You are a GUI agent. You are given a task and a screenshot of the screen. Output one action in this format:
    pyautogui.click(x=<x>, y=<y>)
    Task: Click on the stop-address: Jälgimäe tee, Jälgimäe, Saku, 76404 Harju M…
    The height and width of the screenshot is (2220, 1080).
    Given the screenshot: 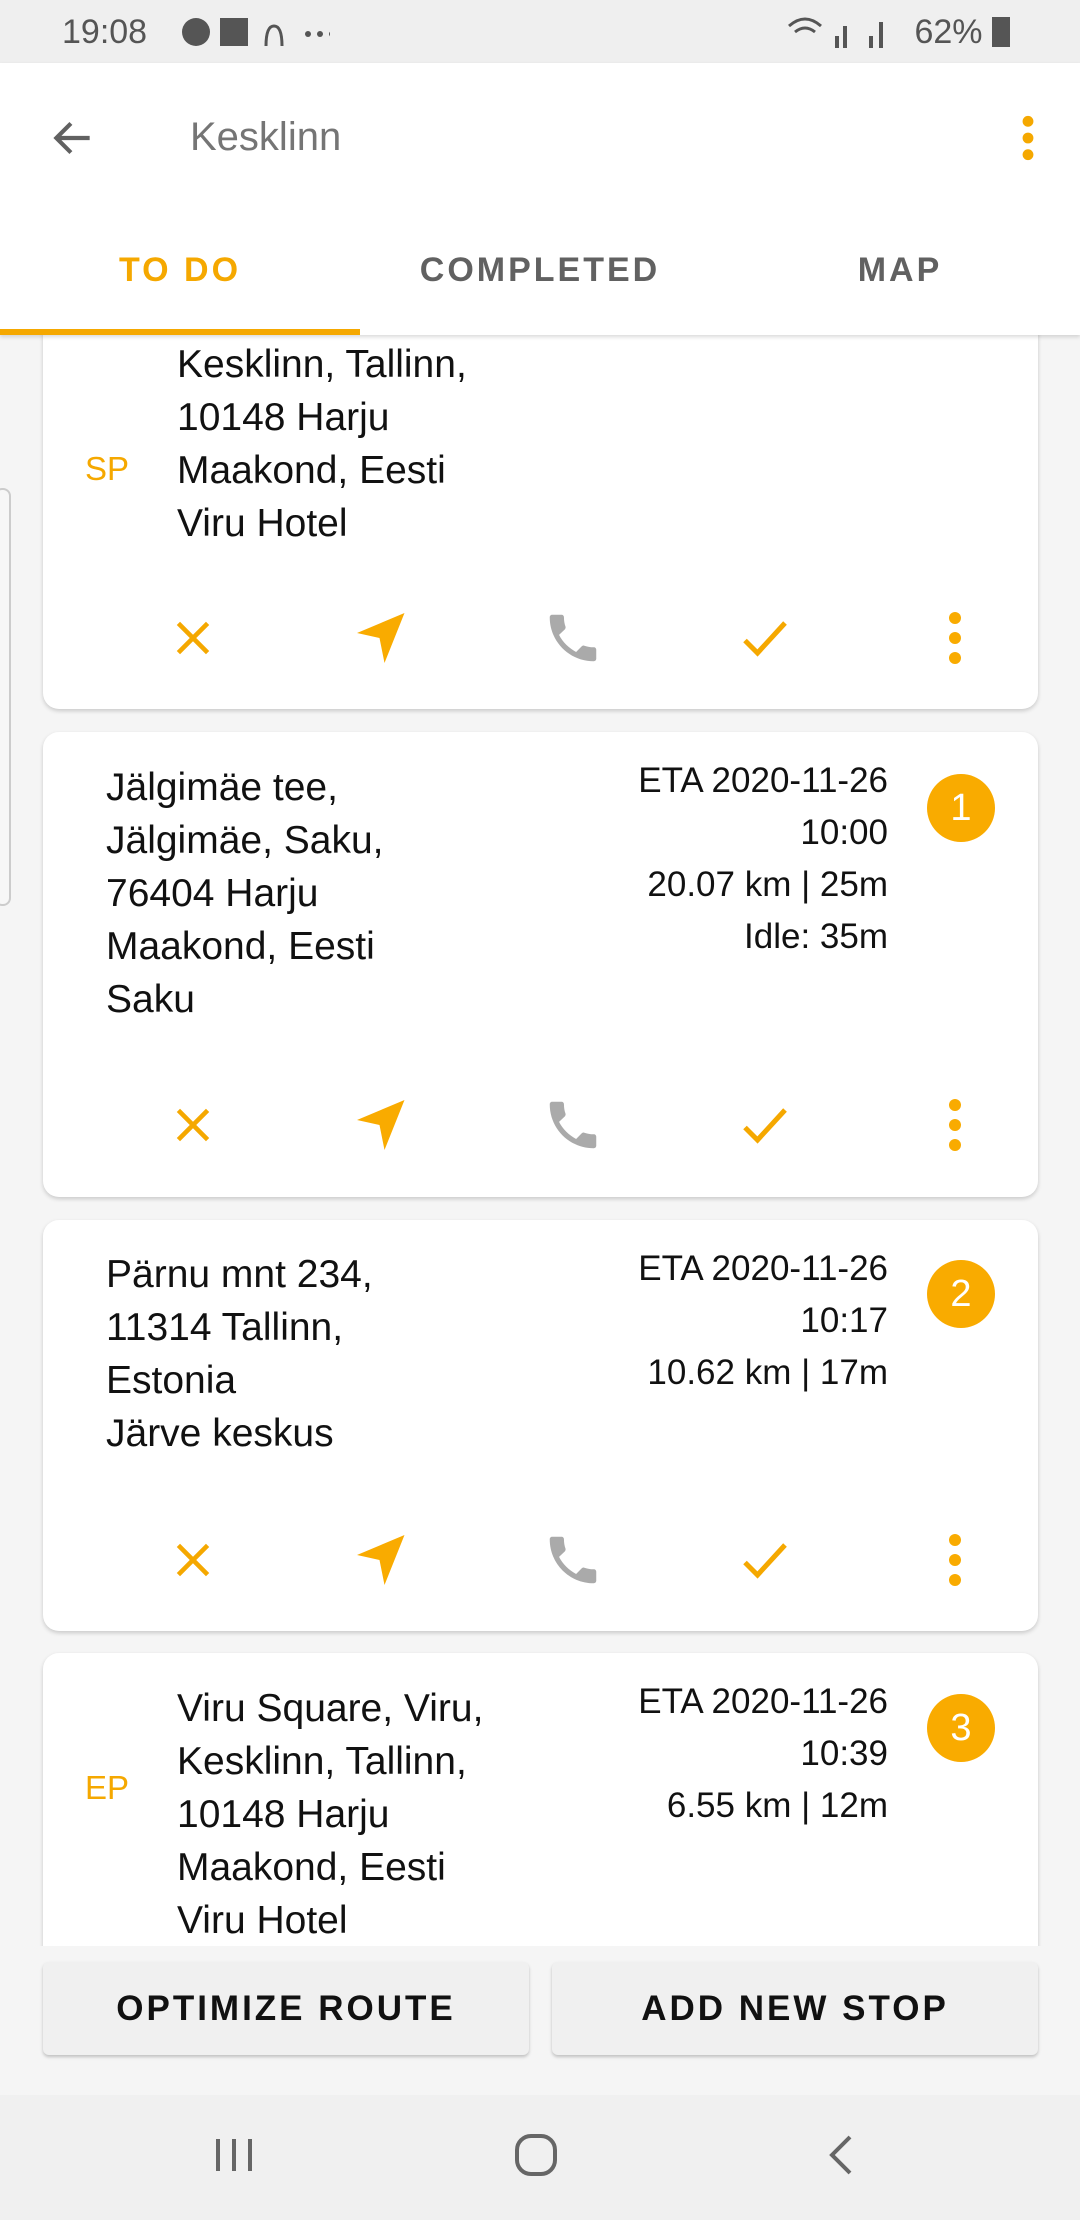 What is the action you would take?
    pyautogui.click(x=244, y=893)
    